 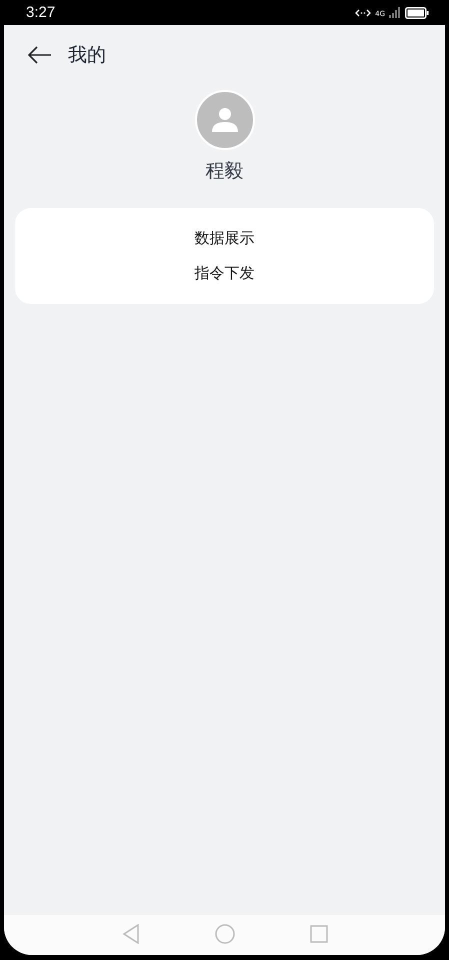 I want to click on battery-icon, so click(x=417, y=12).